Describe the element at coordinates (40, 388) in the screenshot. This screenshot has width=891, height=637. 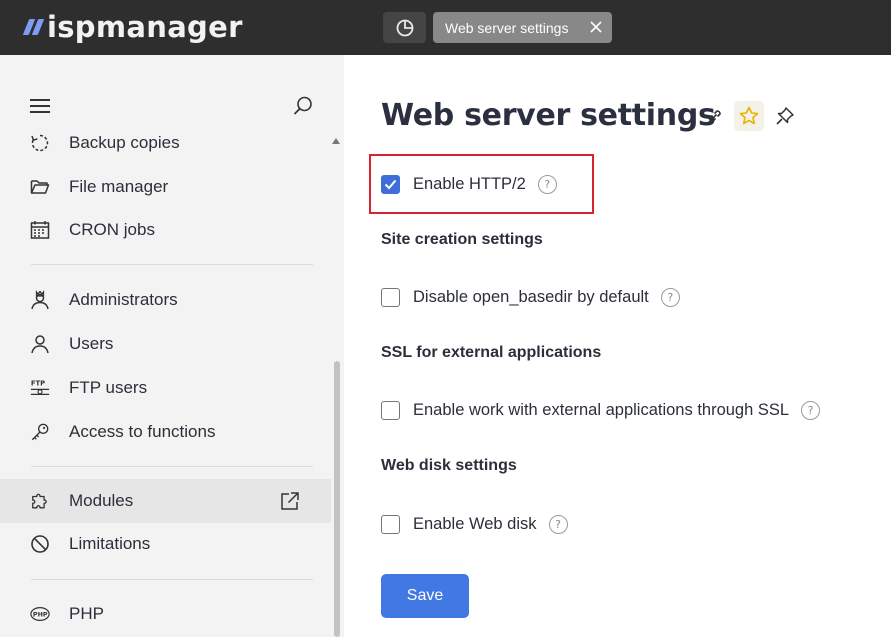
I see `ftp-icon: FTP` at that location.